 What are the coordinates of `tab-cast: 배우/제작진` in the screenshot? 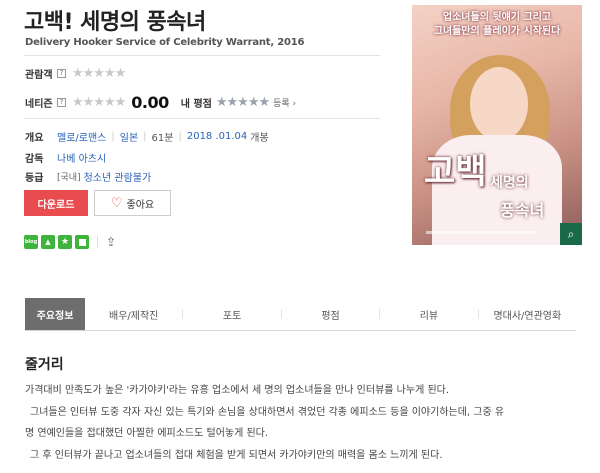 It's located at (133, 314).